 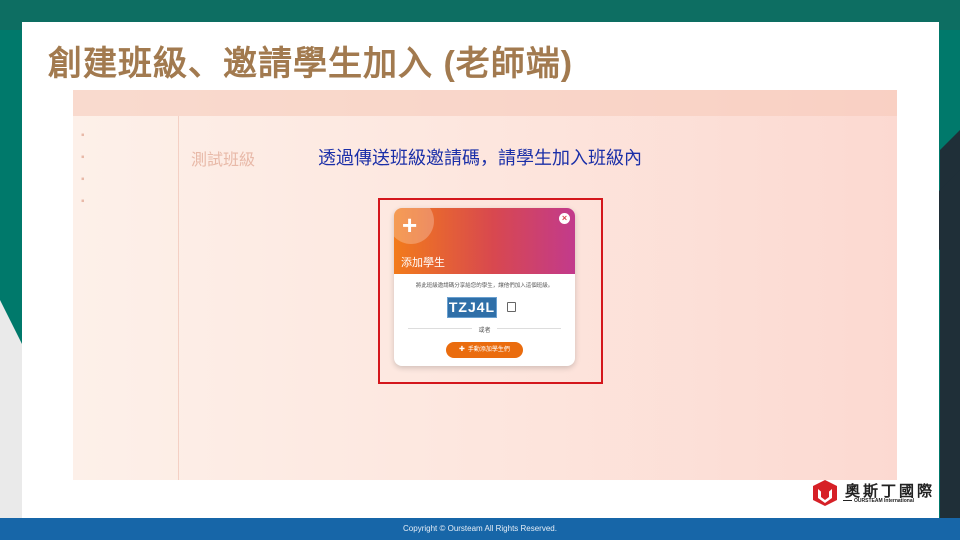 What do you see at coordinates (872, 494) in the screenshot?
I see `company-logo: 奧斯丁國際 OURSTEAM International` at bounding box center [872, 494].